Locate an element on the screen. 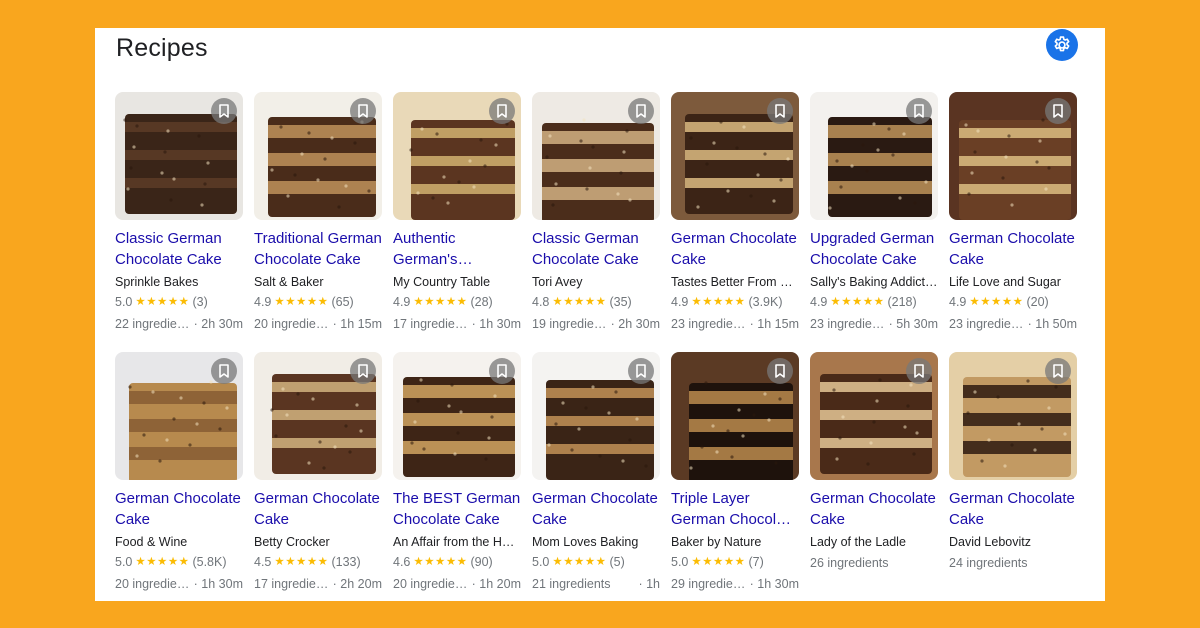 The height and width of the screenshot is (628, 1200). recipe-source: Sprinkle Bakes is located at coordinates (157, 282).